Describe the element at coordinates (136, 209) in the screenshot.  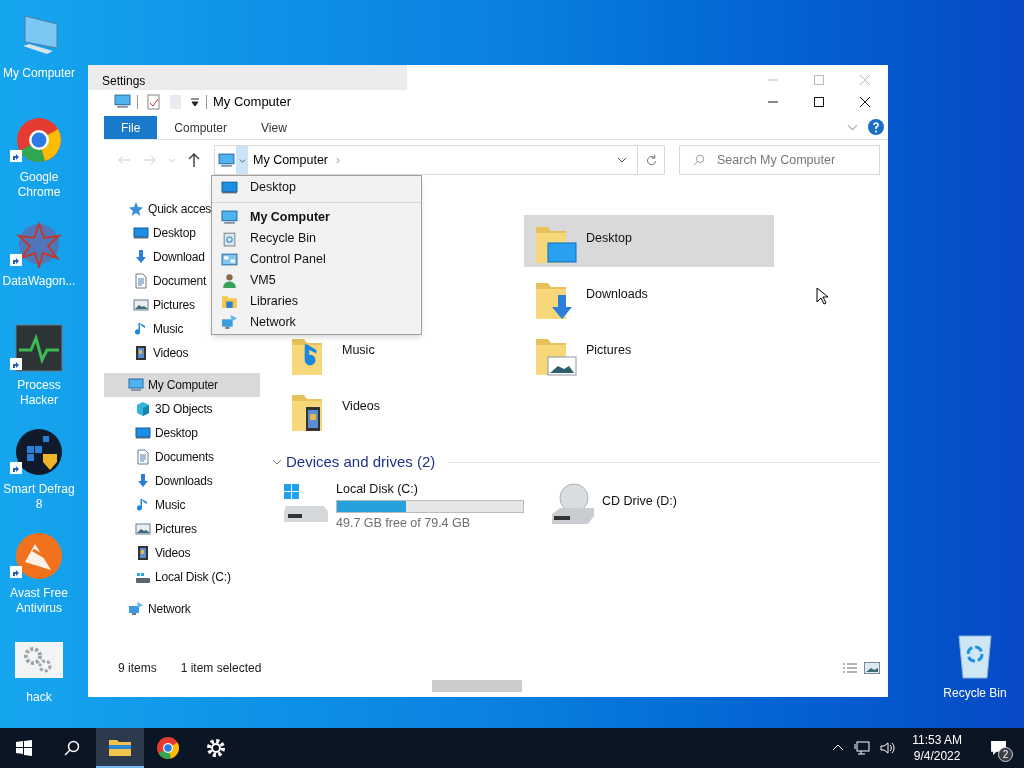
I see `star-icon` at that location.